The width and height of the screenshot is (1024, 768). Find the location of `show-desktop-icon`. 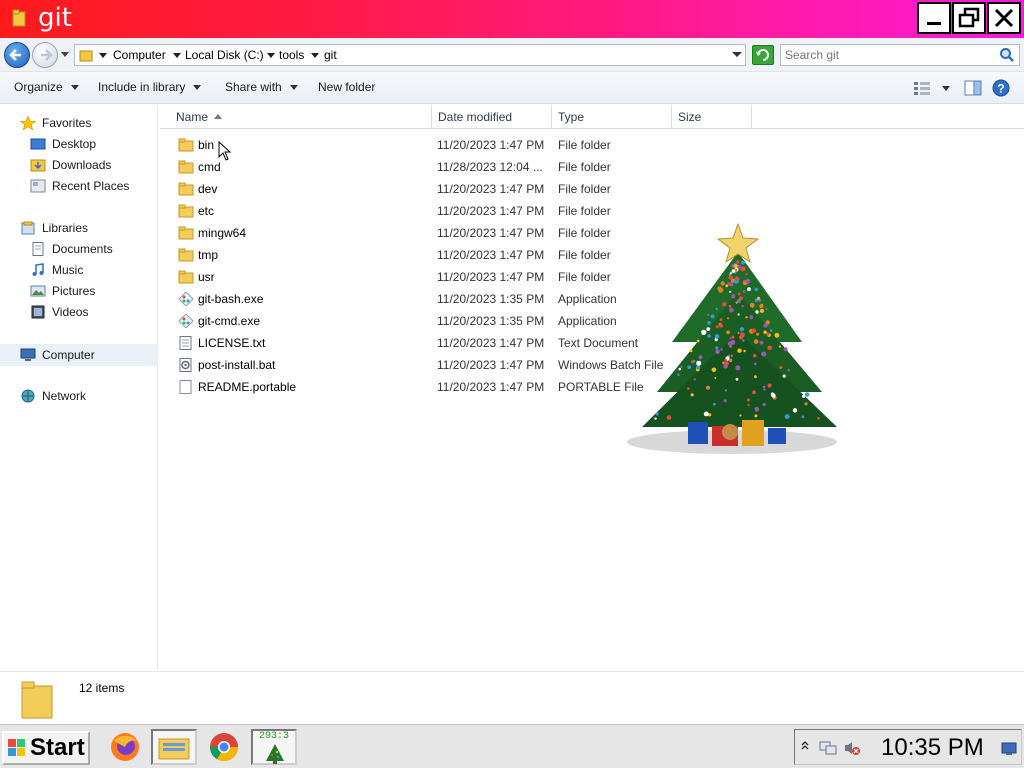

show-desktop-icon is located at coordinates (1009, 749).